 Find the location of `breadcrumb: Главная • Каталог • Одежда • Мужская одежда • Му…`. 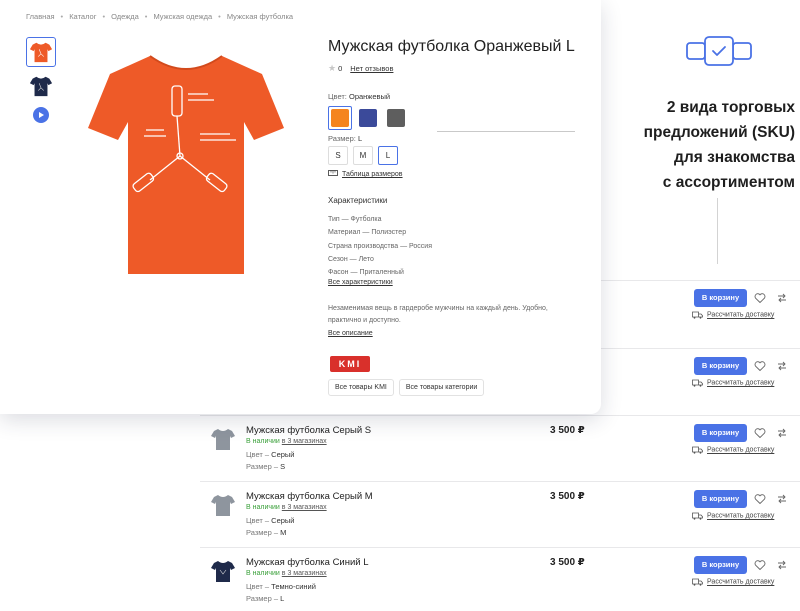

breadcrumb: Главная • Каталог • Одежда • Мужская одежда • Му… is located at coordinates (160, 16).